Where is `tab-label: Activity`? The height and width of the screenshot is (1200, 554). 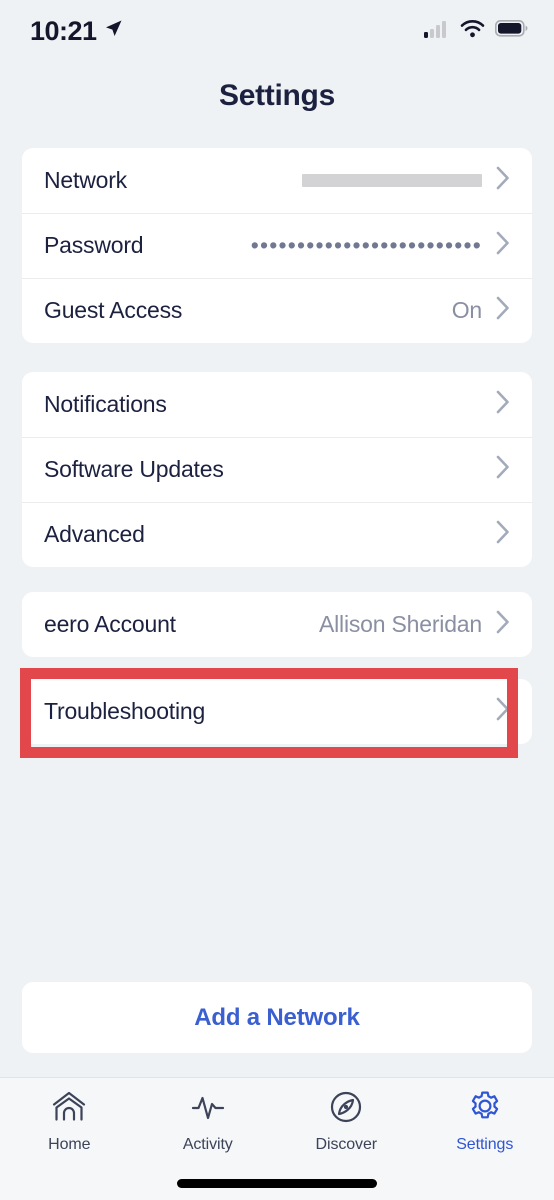 tab-label: Activity is located at coordinates (207, 1144).